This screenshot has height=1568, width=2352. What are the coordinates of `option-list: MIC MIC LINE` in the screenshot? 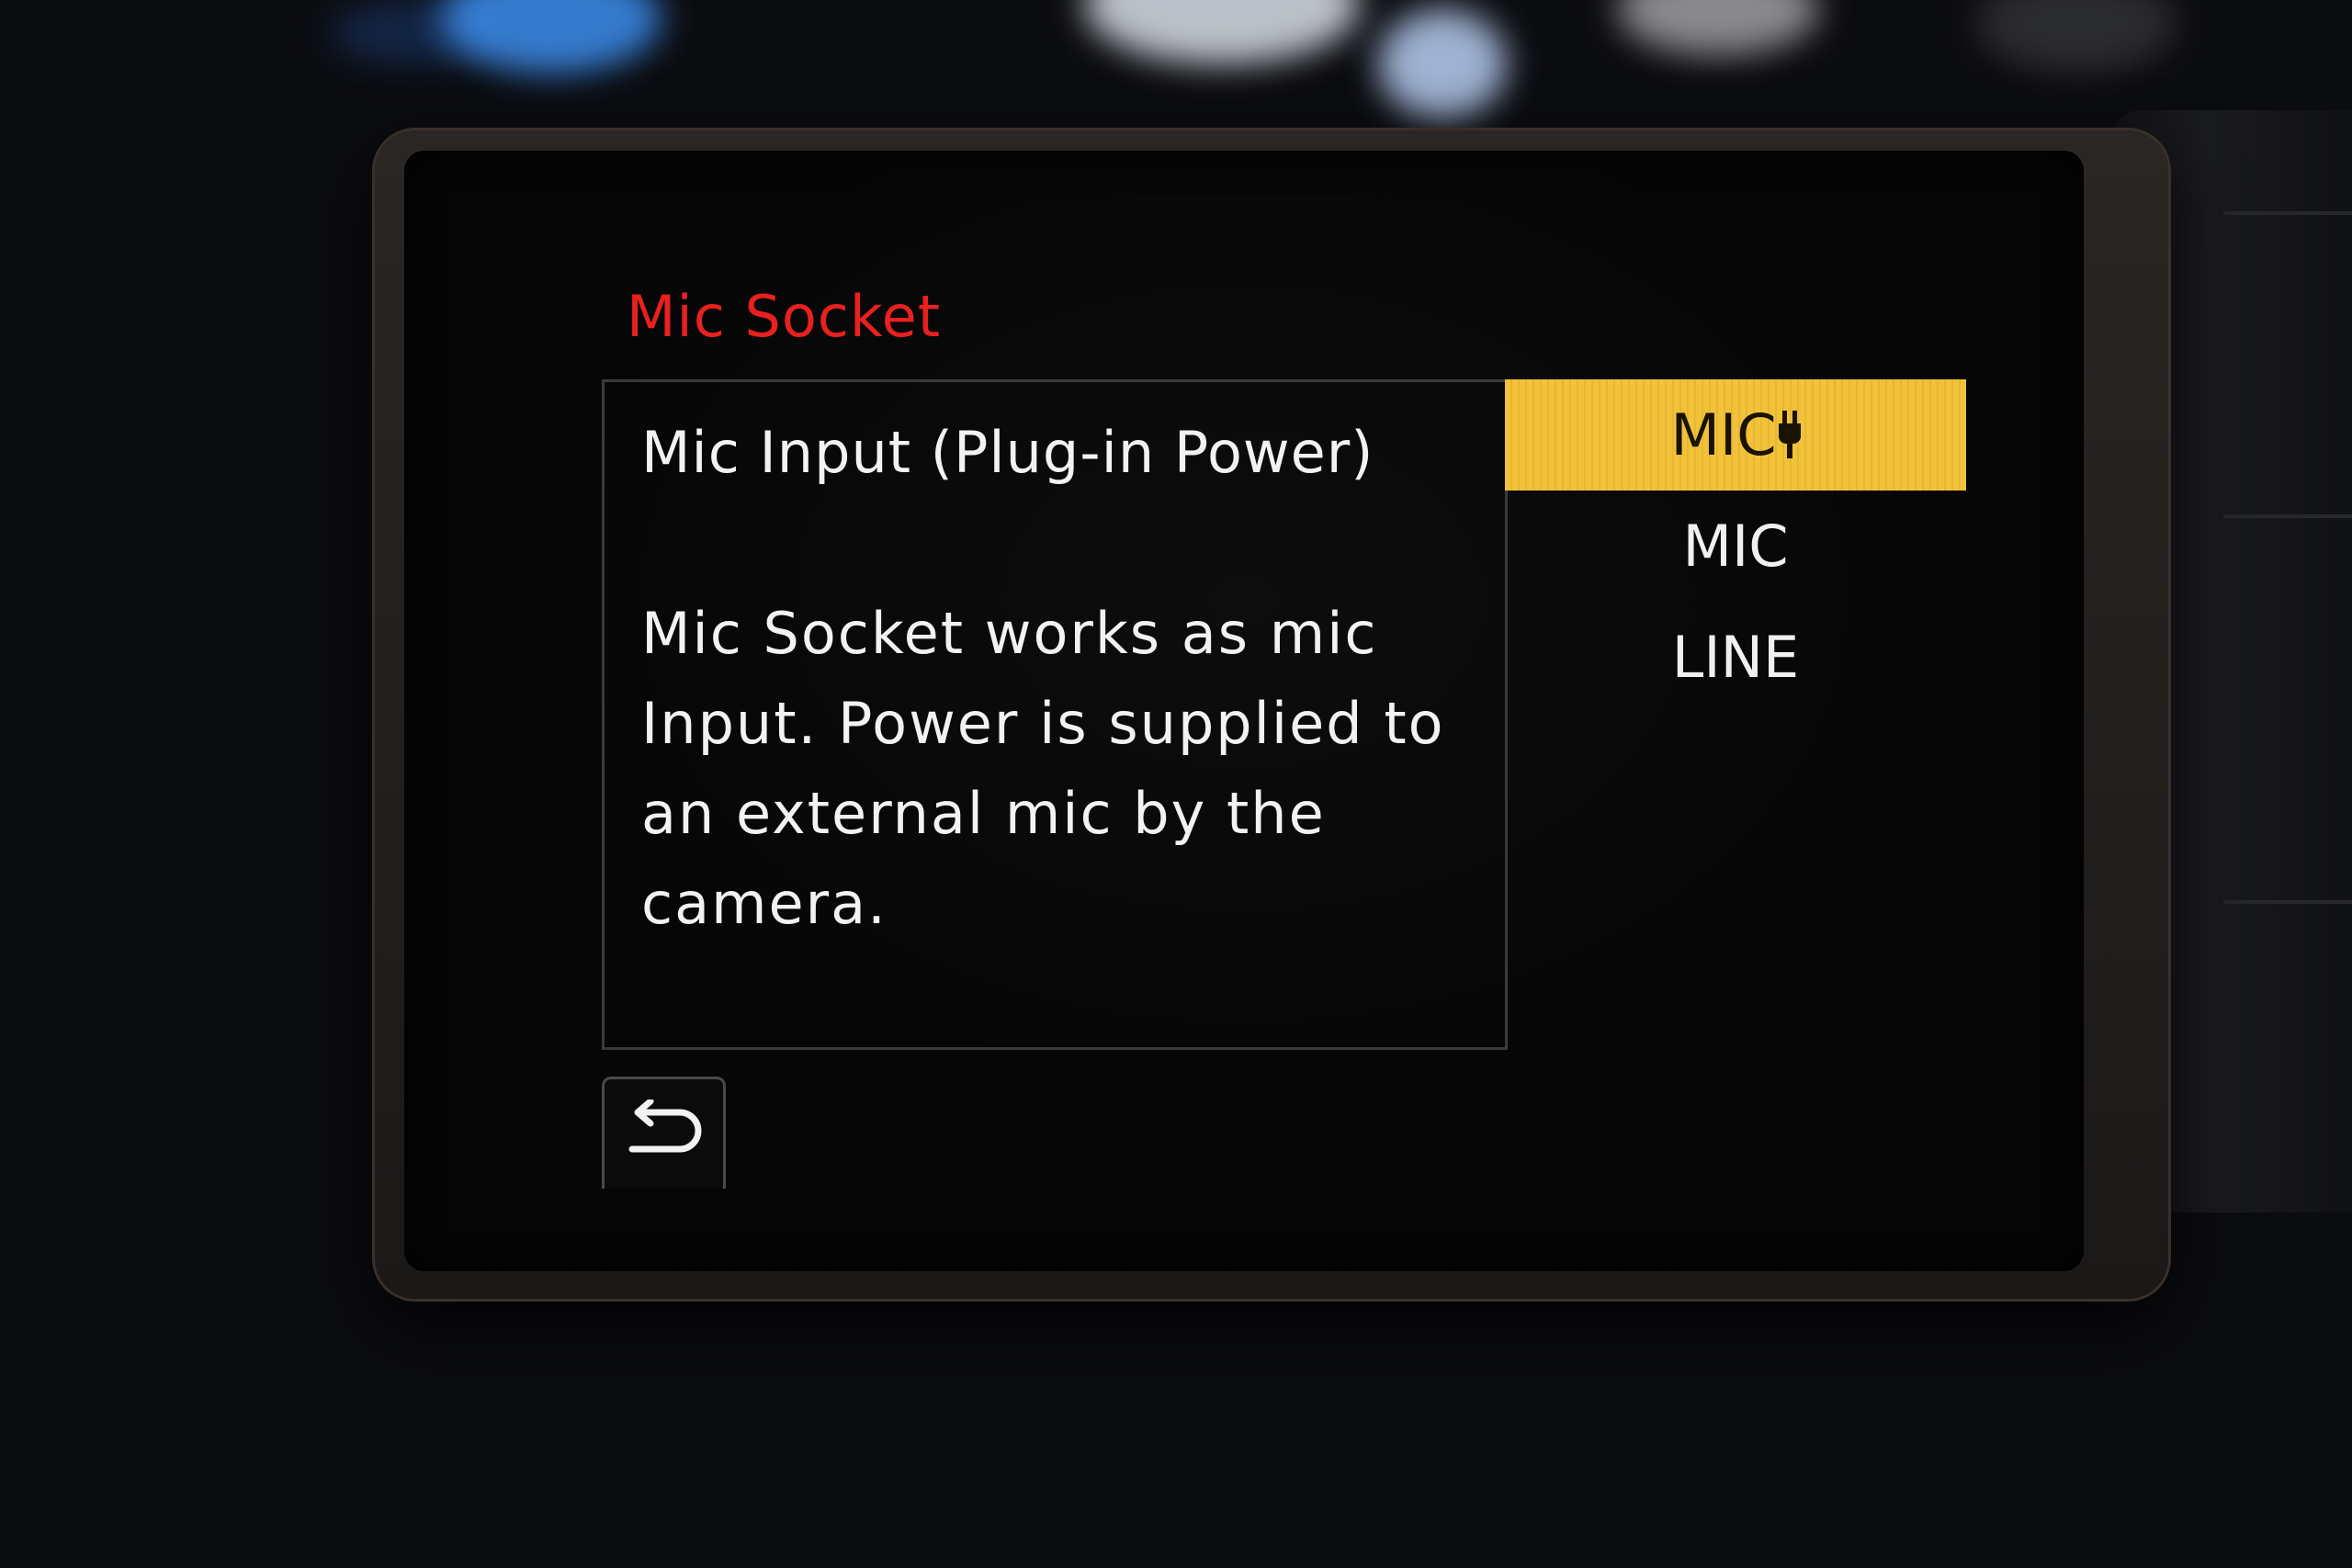 It's located at (1736, 546).